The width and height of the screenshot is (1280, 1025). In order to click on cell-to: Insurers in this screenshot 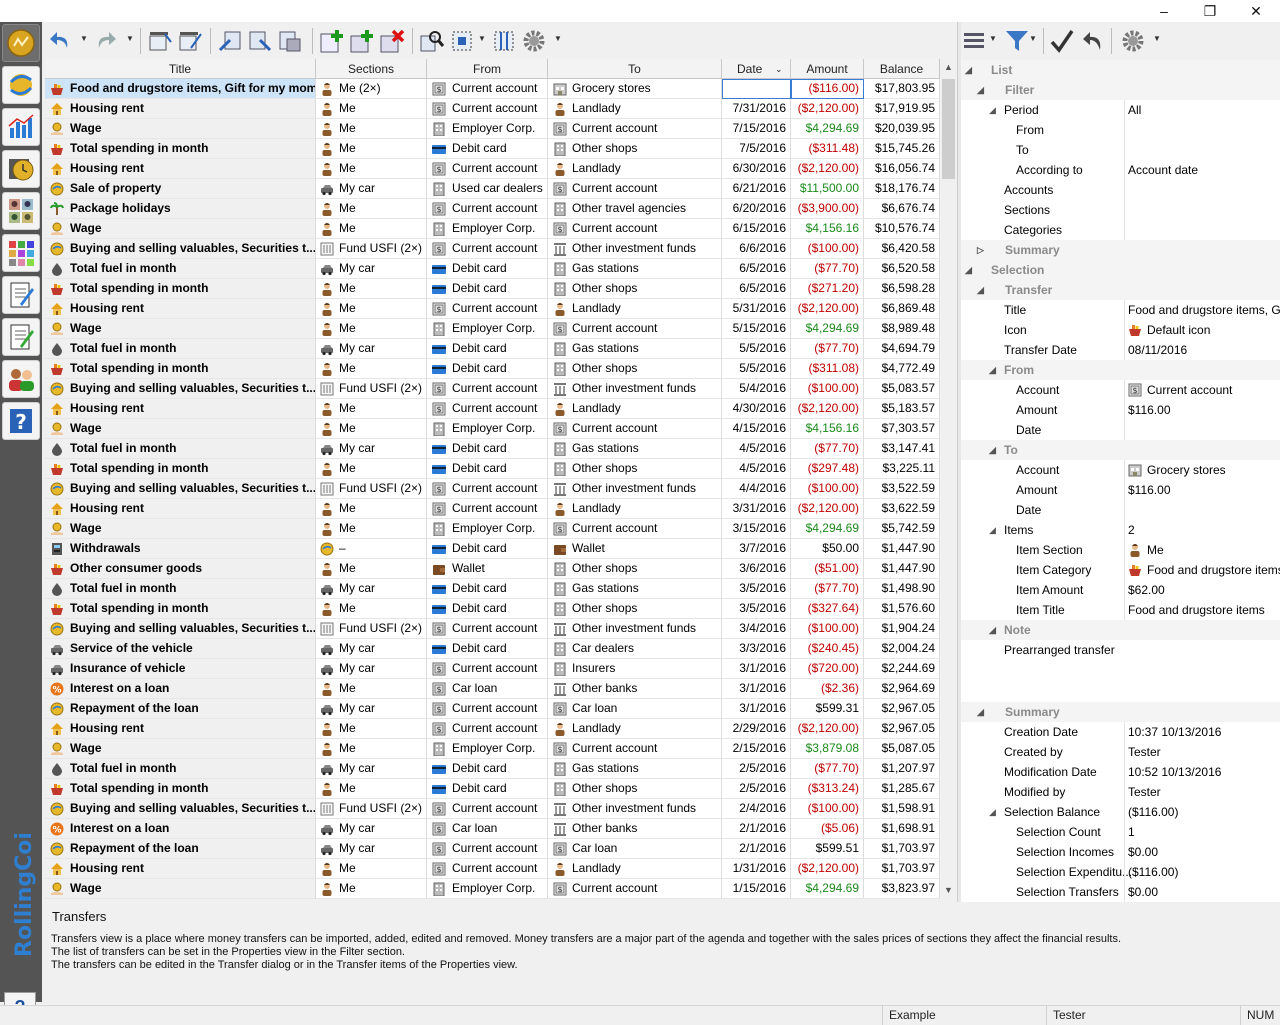, I will do `click(635, 669)`.